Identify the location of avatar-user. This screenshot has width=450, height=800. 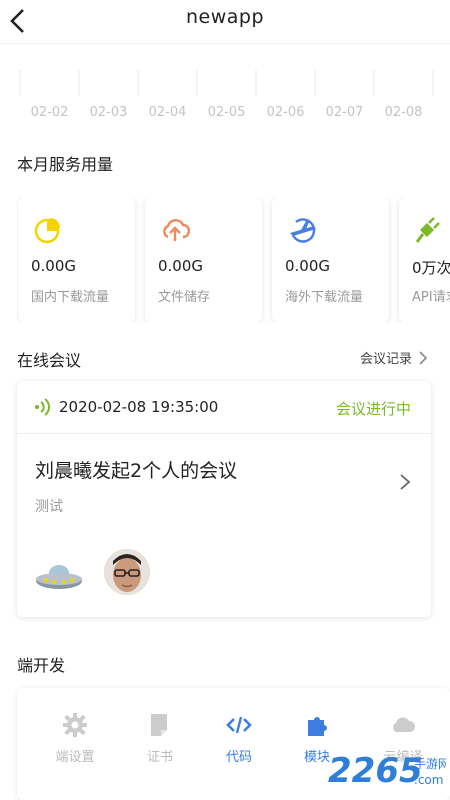
(127, 572).